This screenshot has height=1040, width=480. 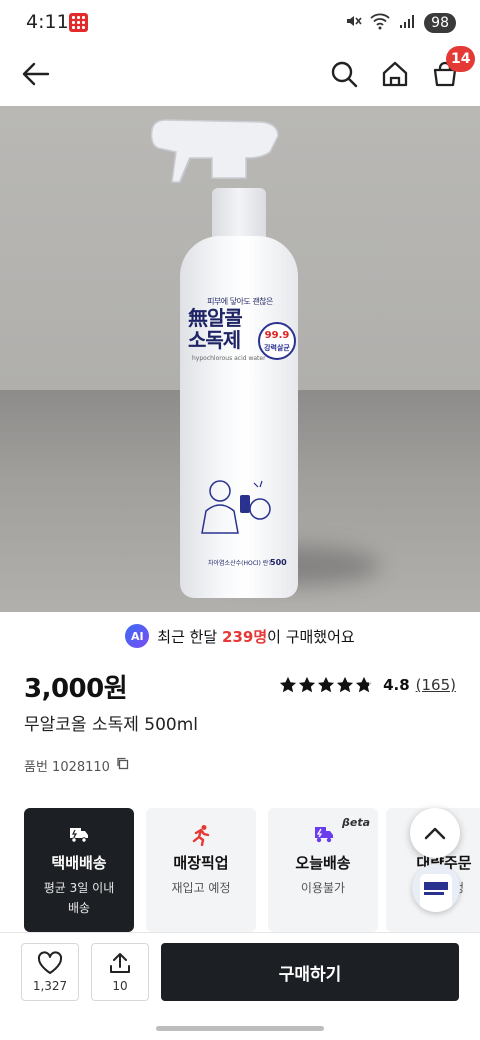 I want to click on running-person-icon, so click(x=201, y=835).